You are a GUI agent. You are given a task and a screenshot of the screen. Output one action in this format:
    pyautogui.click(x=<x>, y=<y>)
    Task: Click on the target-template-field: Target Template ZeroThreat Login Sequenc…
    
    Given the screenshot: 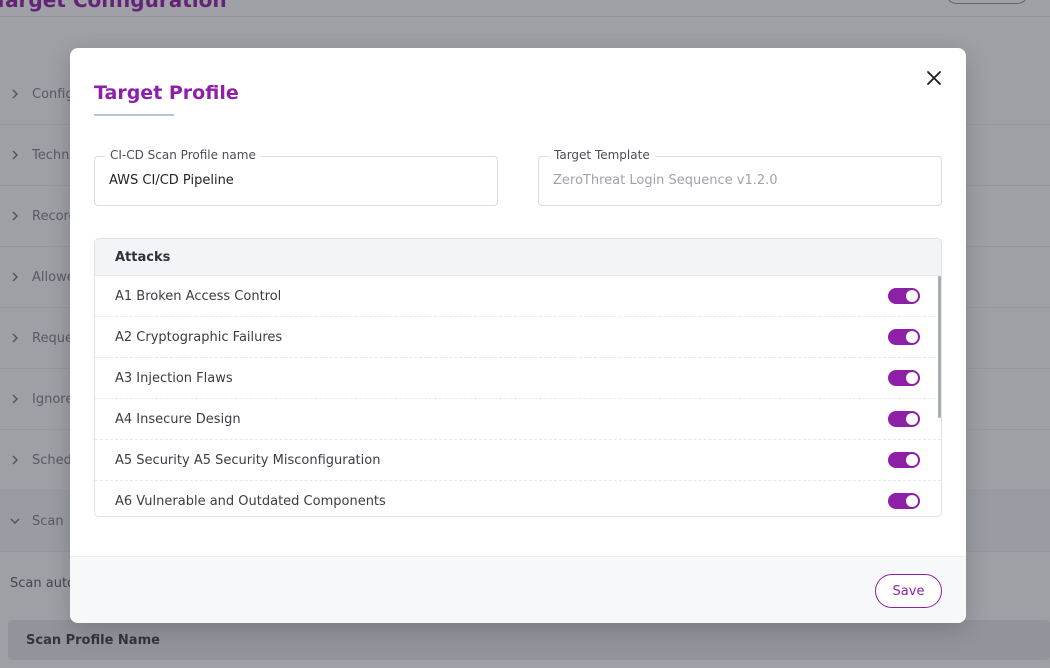 What is the action you would take?
    pyautogui.click(x=740, y=177)
    